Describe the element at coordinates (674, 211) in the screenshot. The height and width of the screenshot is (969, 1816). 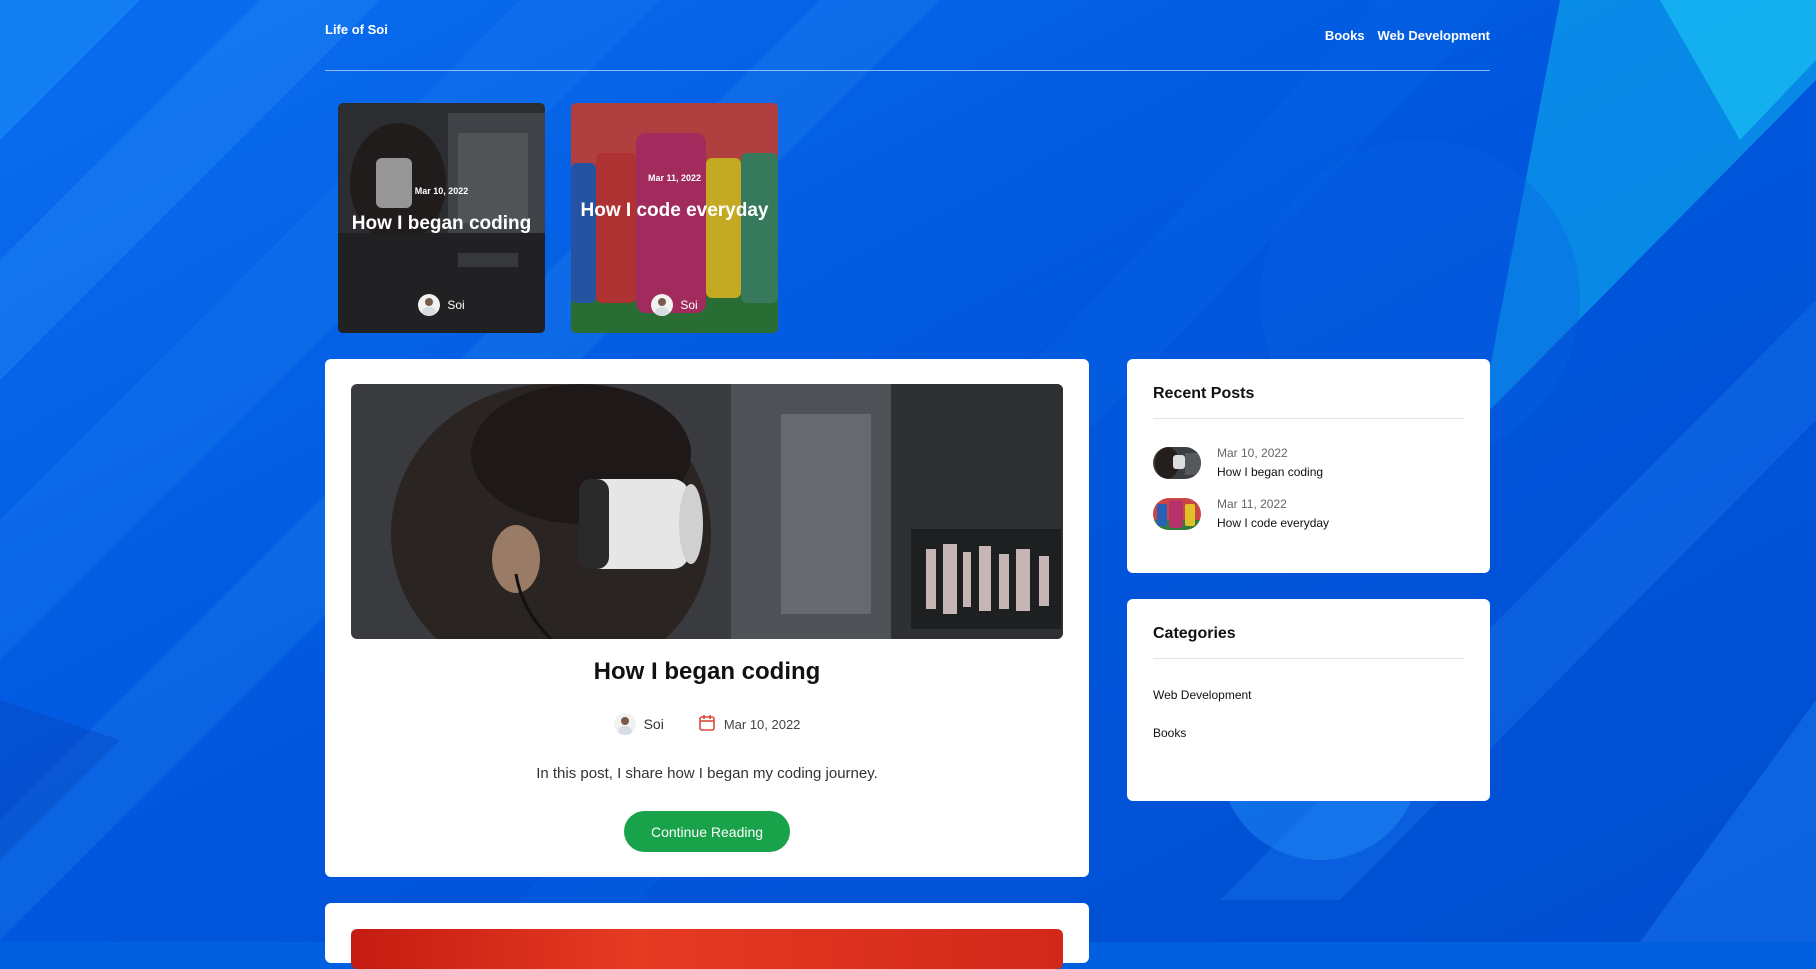
I see `featured-post-title: How I code everyday` at that location.